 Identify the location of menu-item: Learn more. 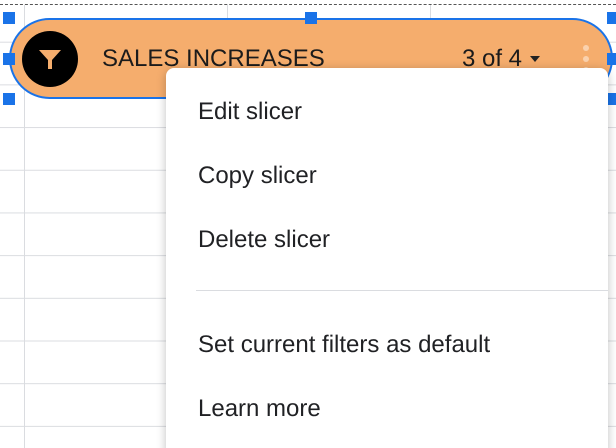
(387, 409).